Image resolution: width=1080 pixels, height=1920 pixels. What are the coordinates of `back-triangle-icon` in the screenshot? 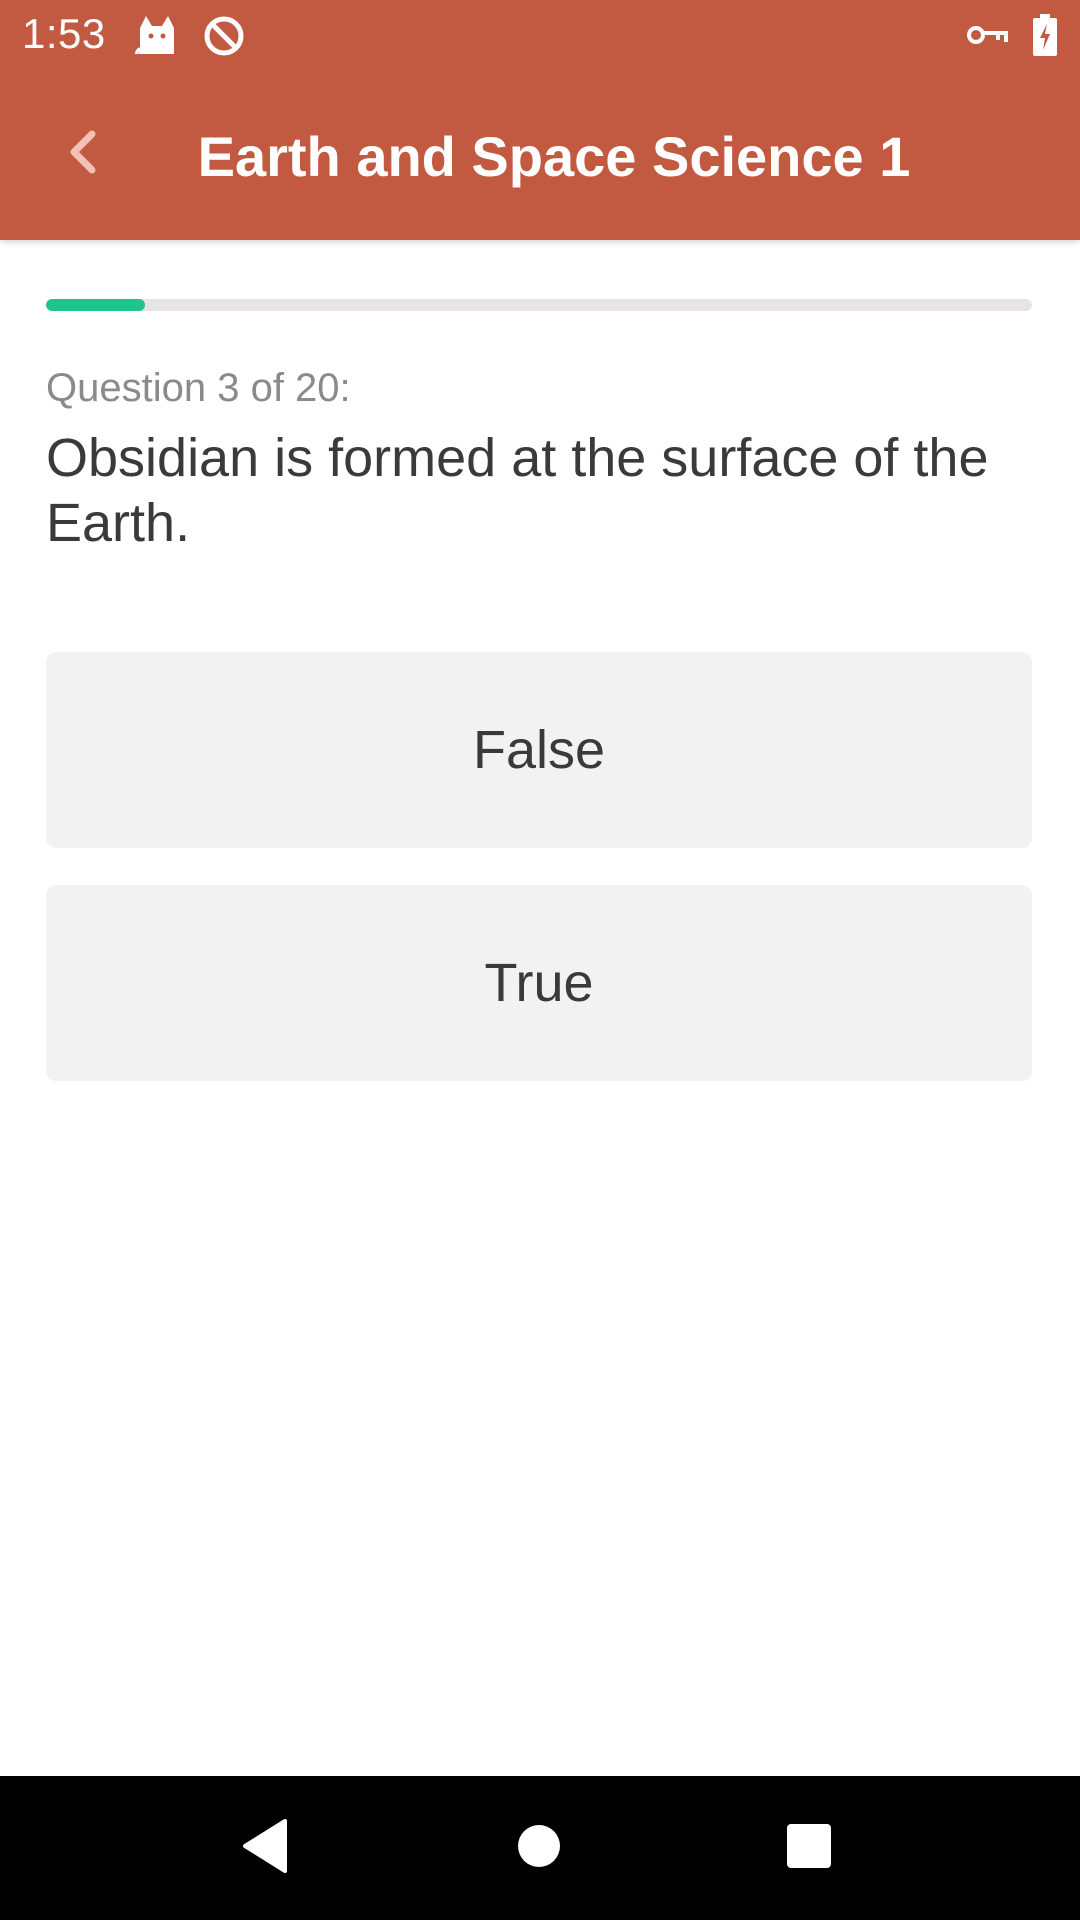 It's located at (266, 1848).